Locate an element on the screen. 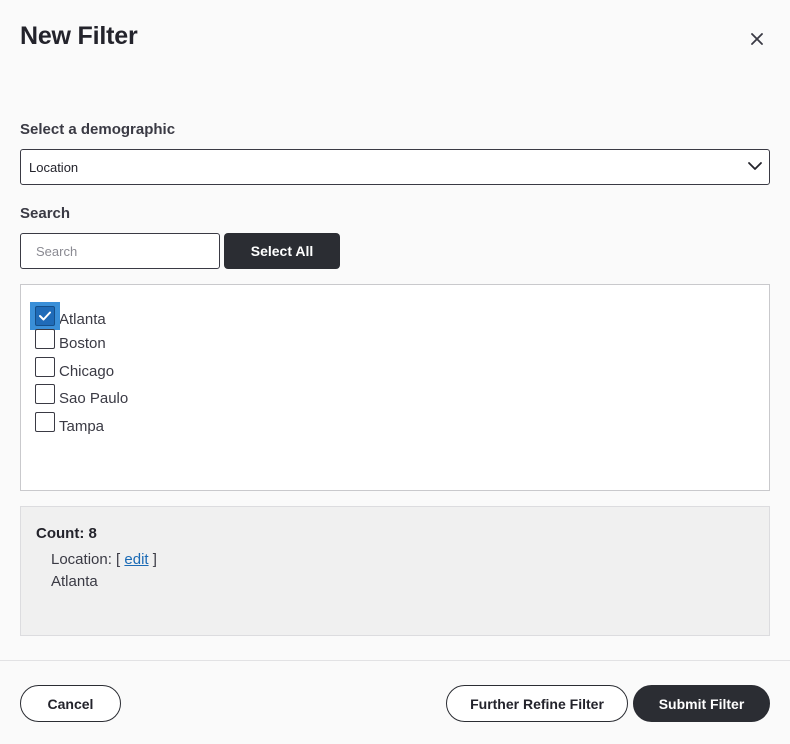 This screenshot has height=744, width=790. option-tampa: Tampa is located at coordinates (70, 424).